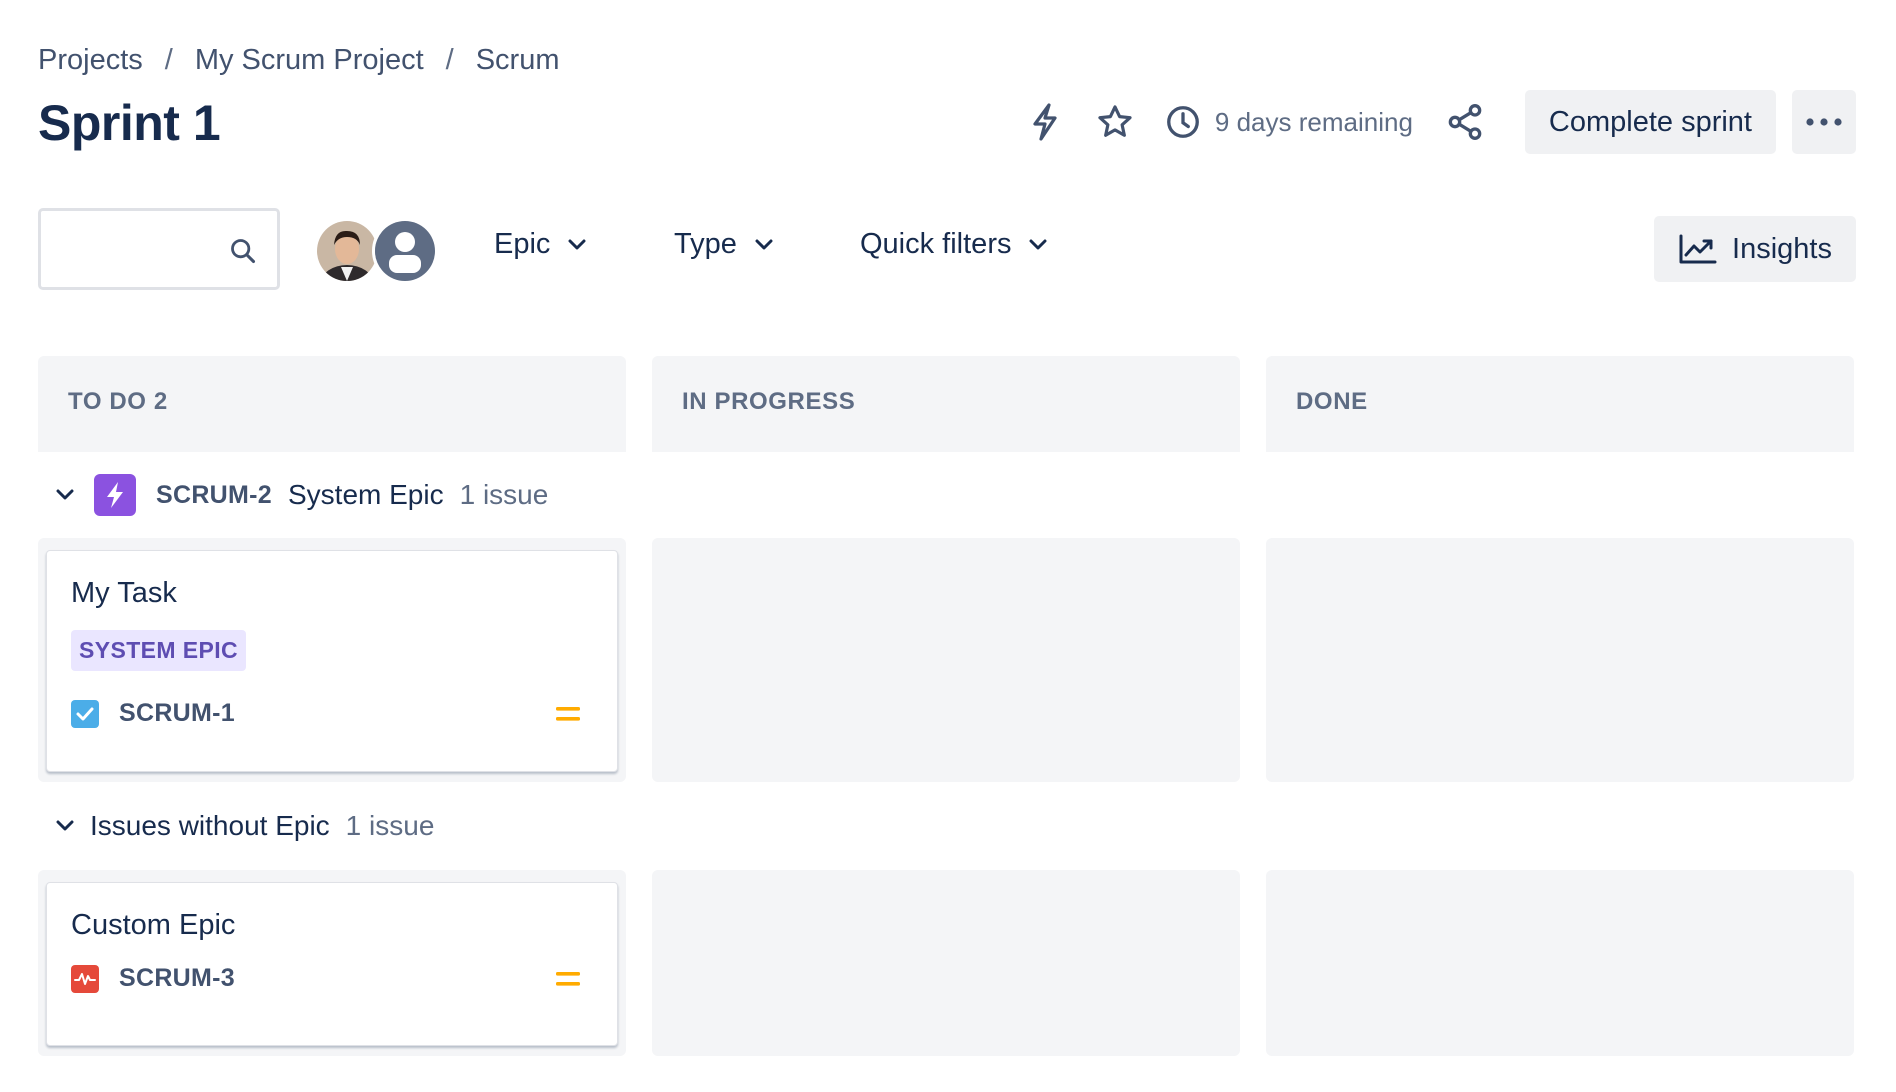 The image size is (1896, 1092). What do you see at coordinates (85, 713) in the screenshot?
I see `task-checkbox-icon` at bounding box center [85, 713].